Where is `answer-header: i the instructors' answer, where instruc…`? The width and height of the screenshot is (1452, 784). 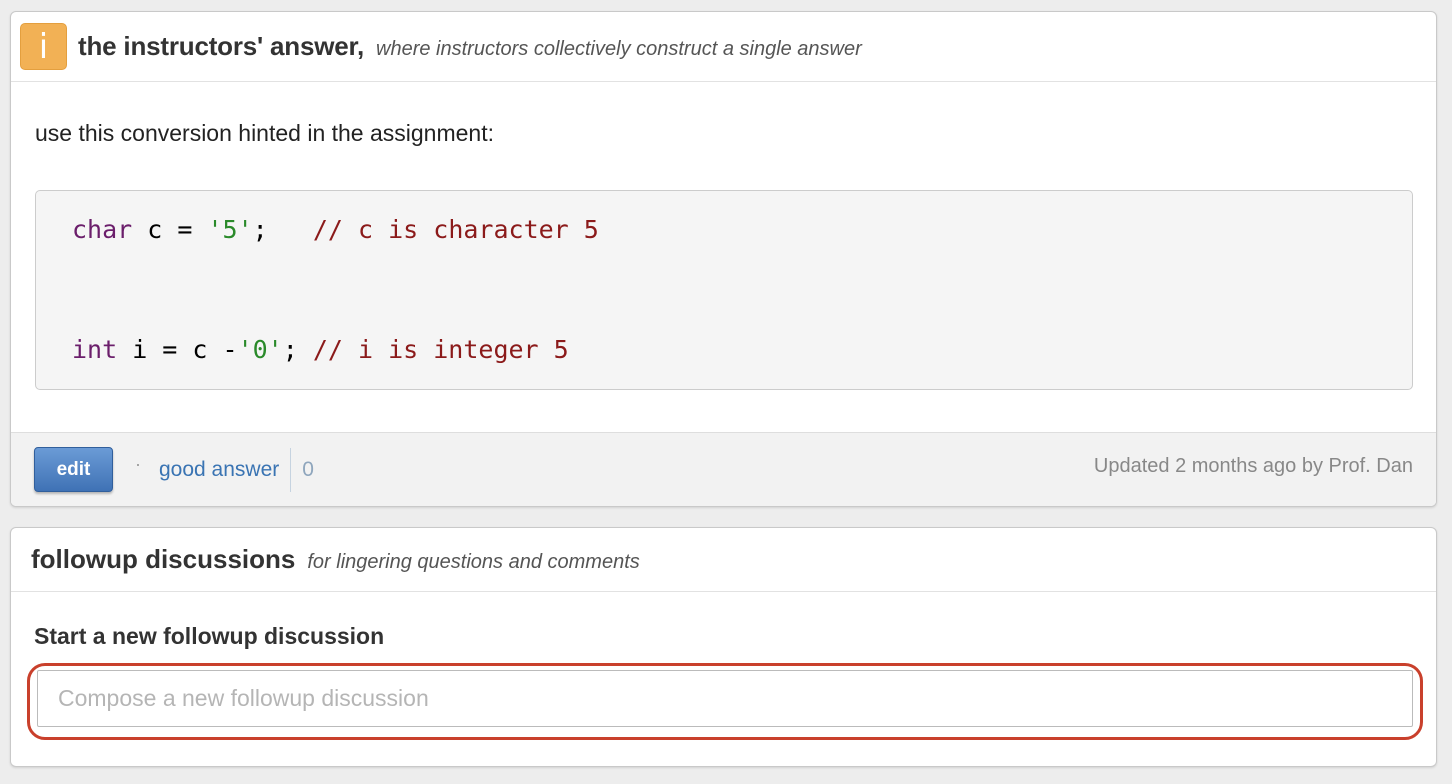 answer-header: i the instructors' answer, where instruc… is located at coordinates (723, 47).